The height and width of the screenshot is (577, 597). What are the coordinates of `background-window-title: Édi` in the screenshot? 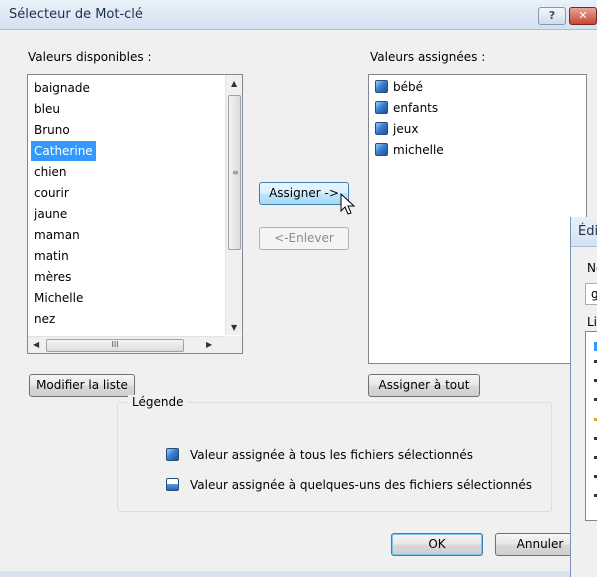 It's located at (587, 231).